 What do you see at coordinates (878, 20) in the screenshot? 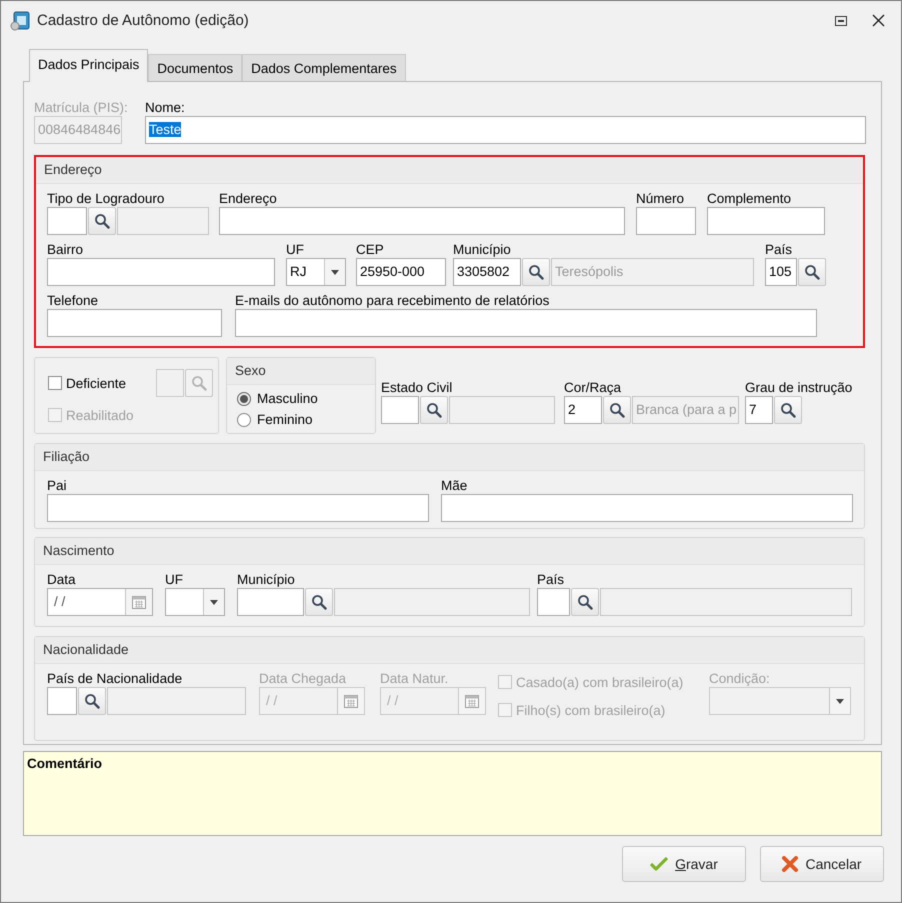
I see `close-icon` at bounding box center [878, 20].